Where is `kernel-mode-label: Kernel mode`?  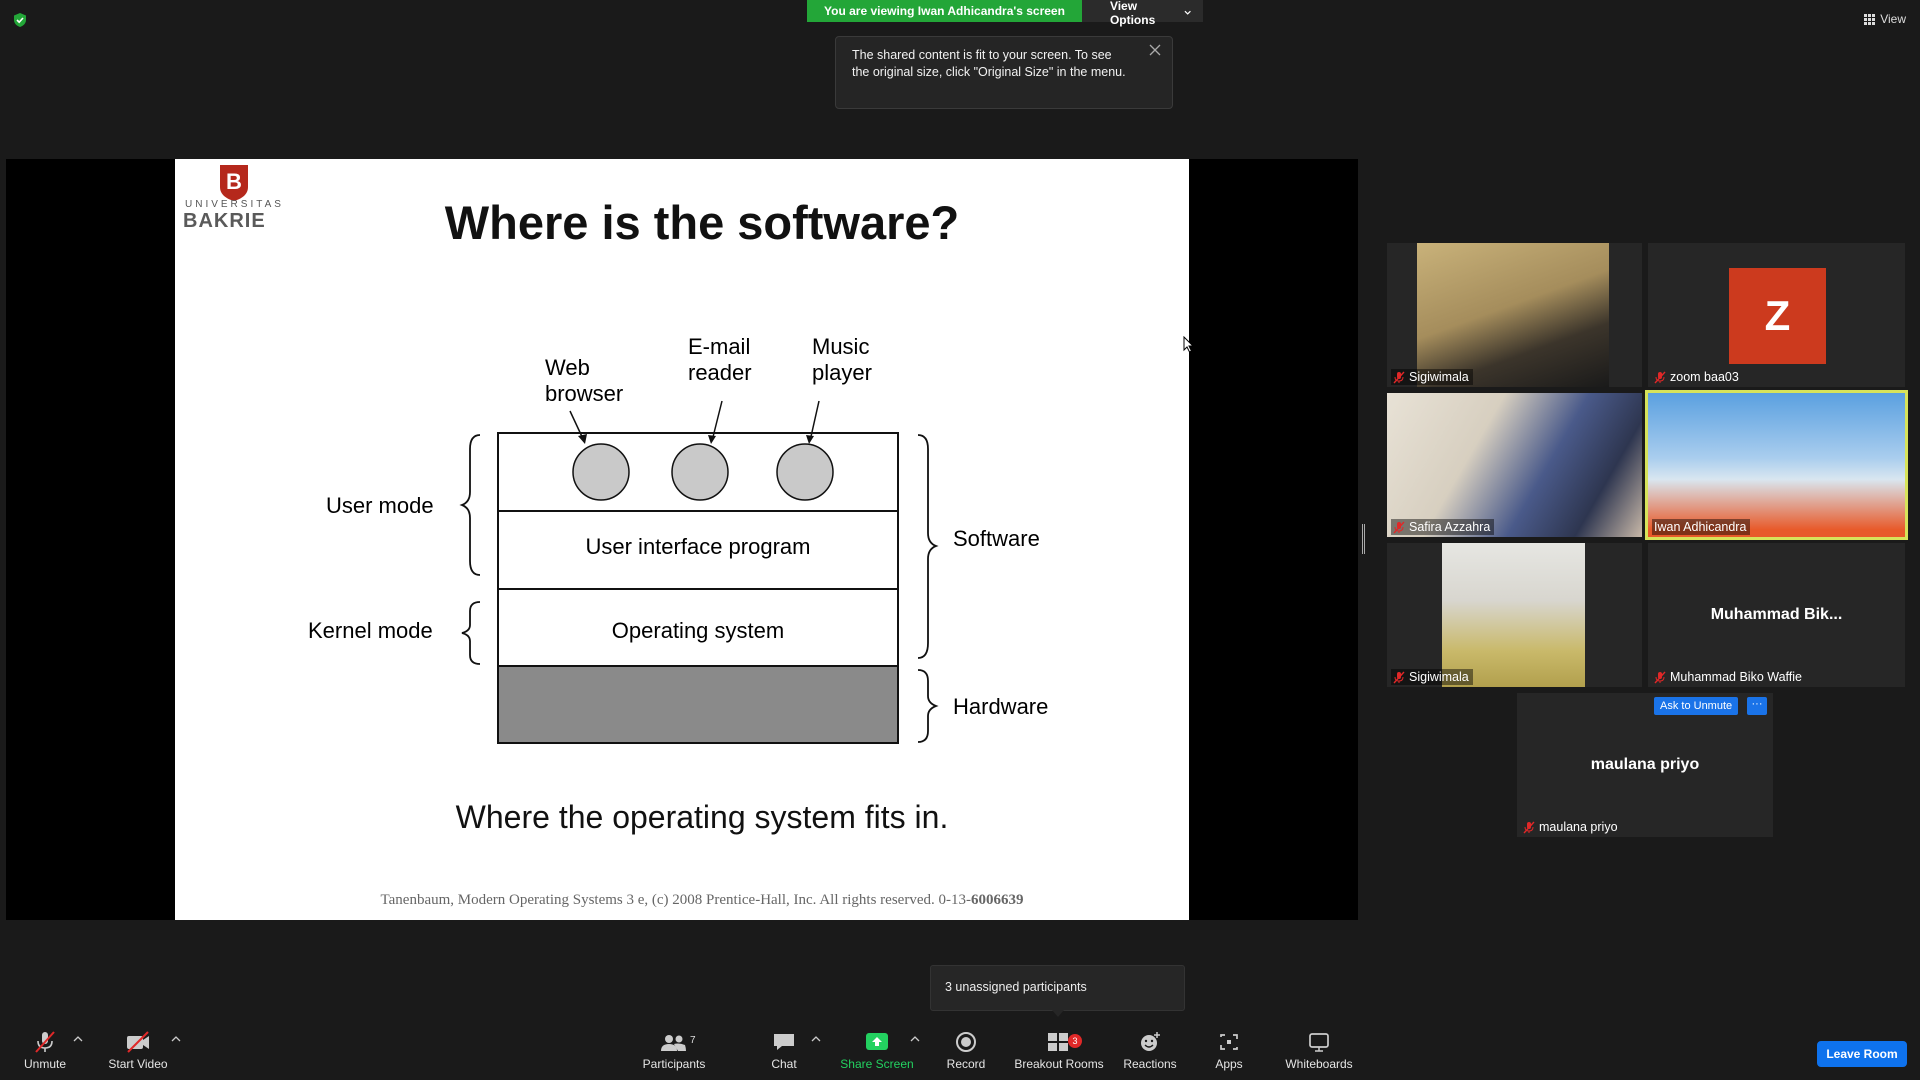 kernel-mode-label: Kernel mode is located at coordinates (370, 630).